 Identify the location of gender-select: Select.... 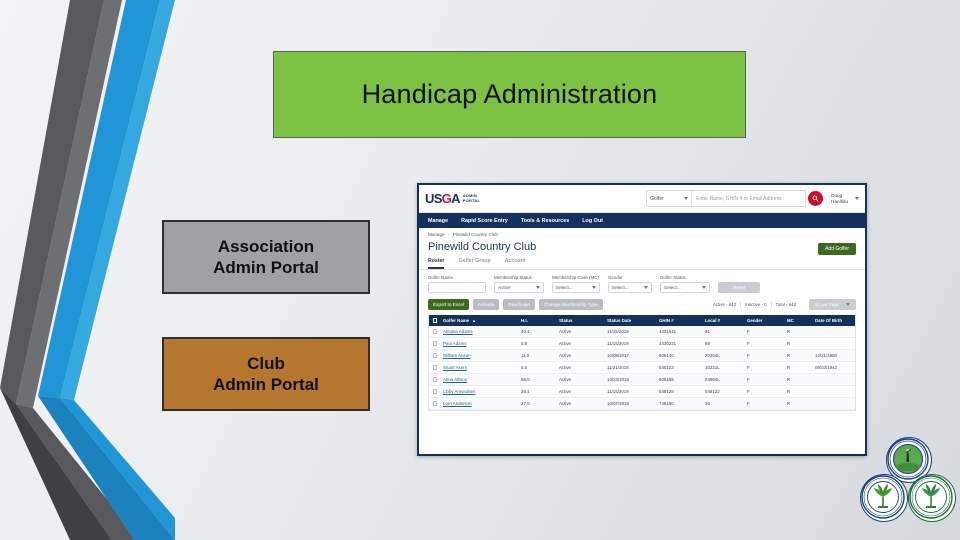
(630, 287).